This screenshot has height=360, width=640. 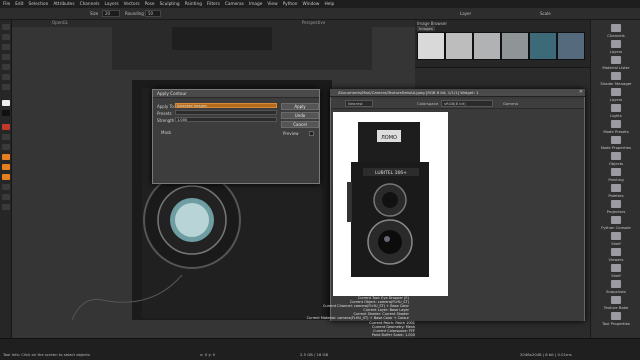 What do you see at coordinates (255, 4) in the screenshot?
I see `menu-image: Image` at bounding box center [255, 4].